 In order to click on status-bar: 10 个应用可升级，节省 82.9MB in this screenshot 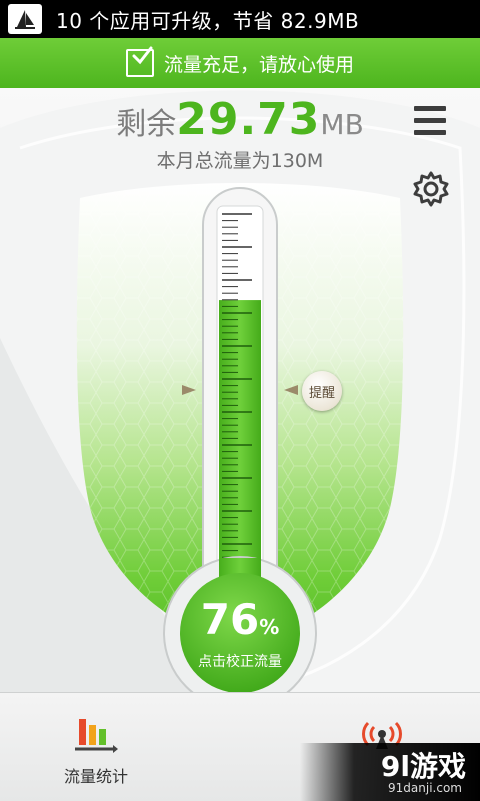, I will do `click(240, 19)`.